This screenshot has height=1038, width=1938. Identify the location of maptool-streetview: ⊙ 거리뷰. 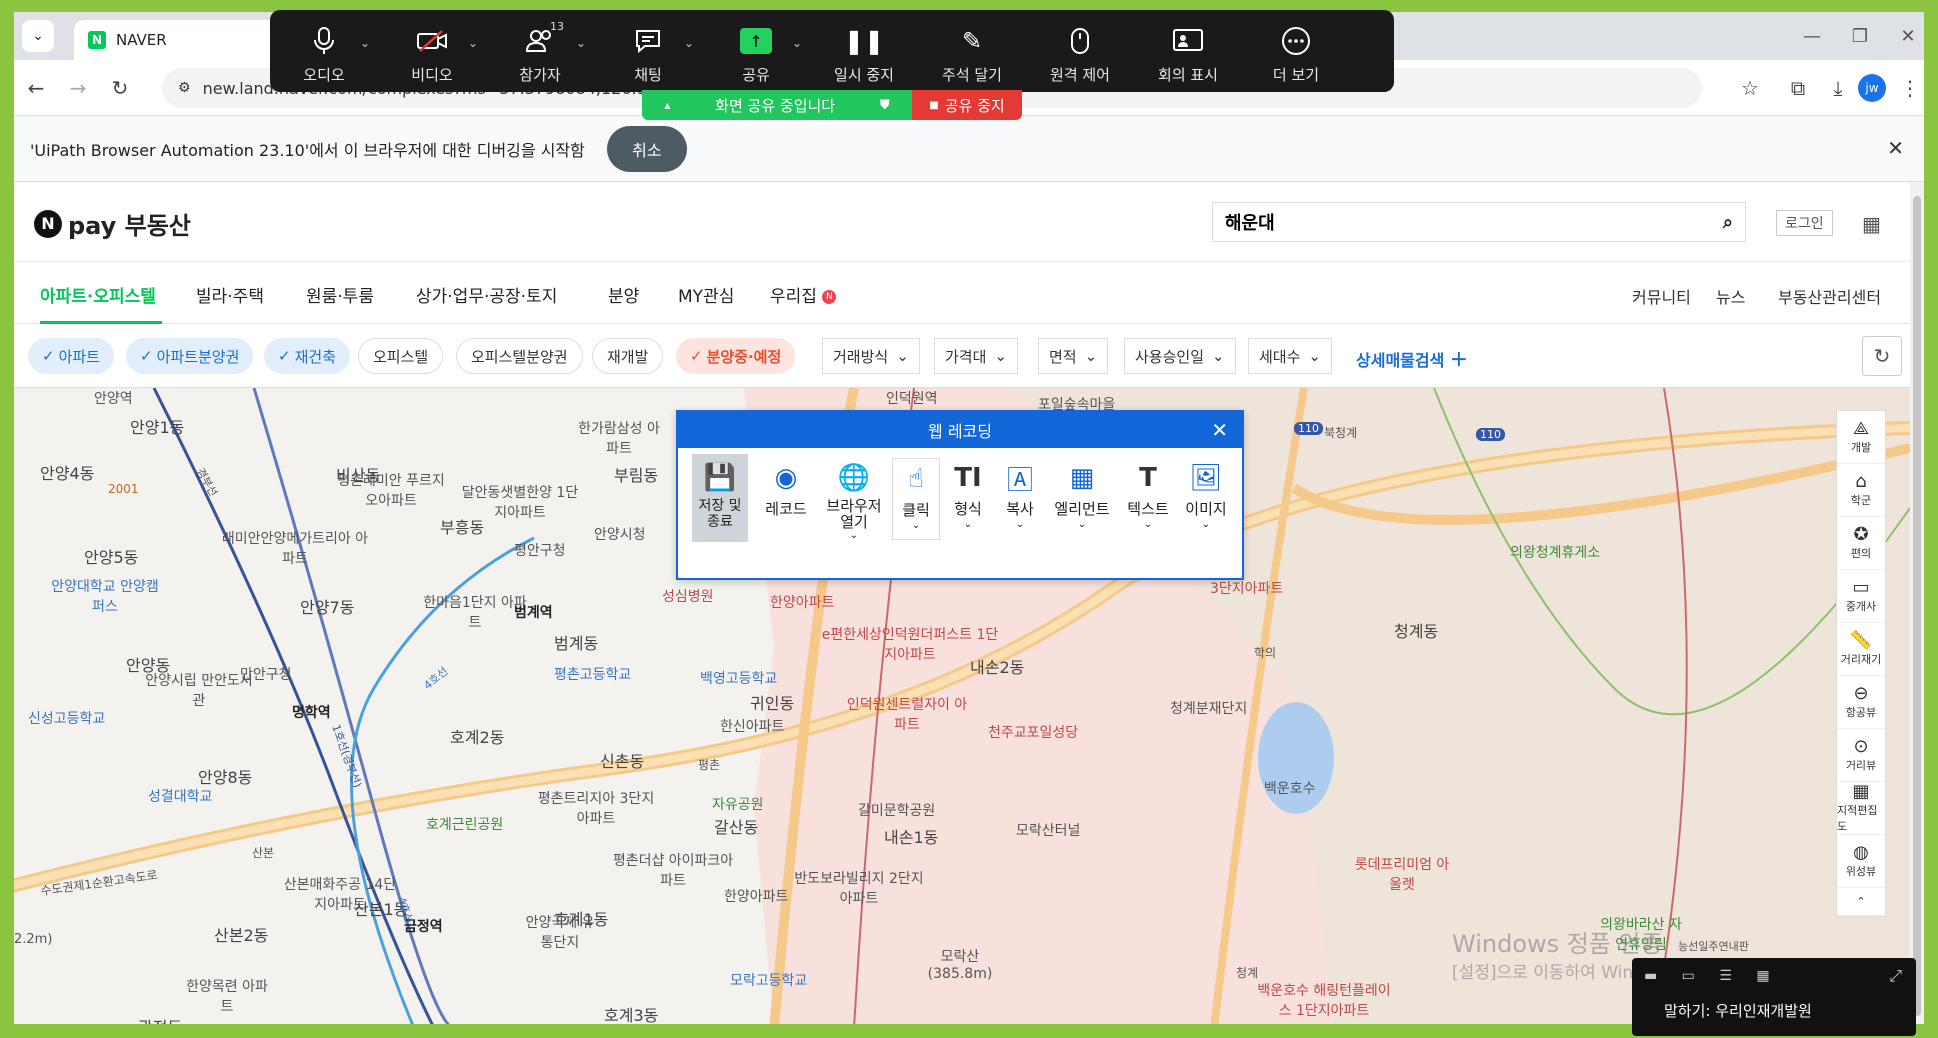
(1861, 755).